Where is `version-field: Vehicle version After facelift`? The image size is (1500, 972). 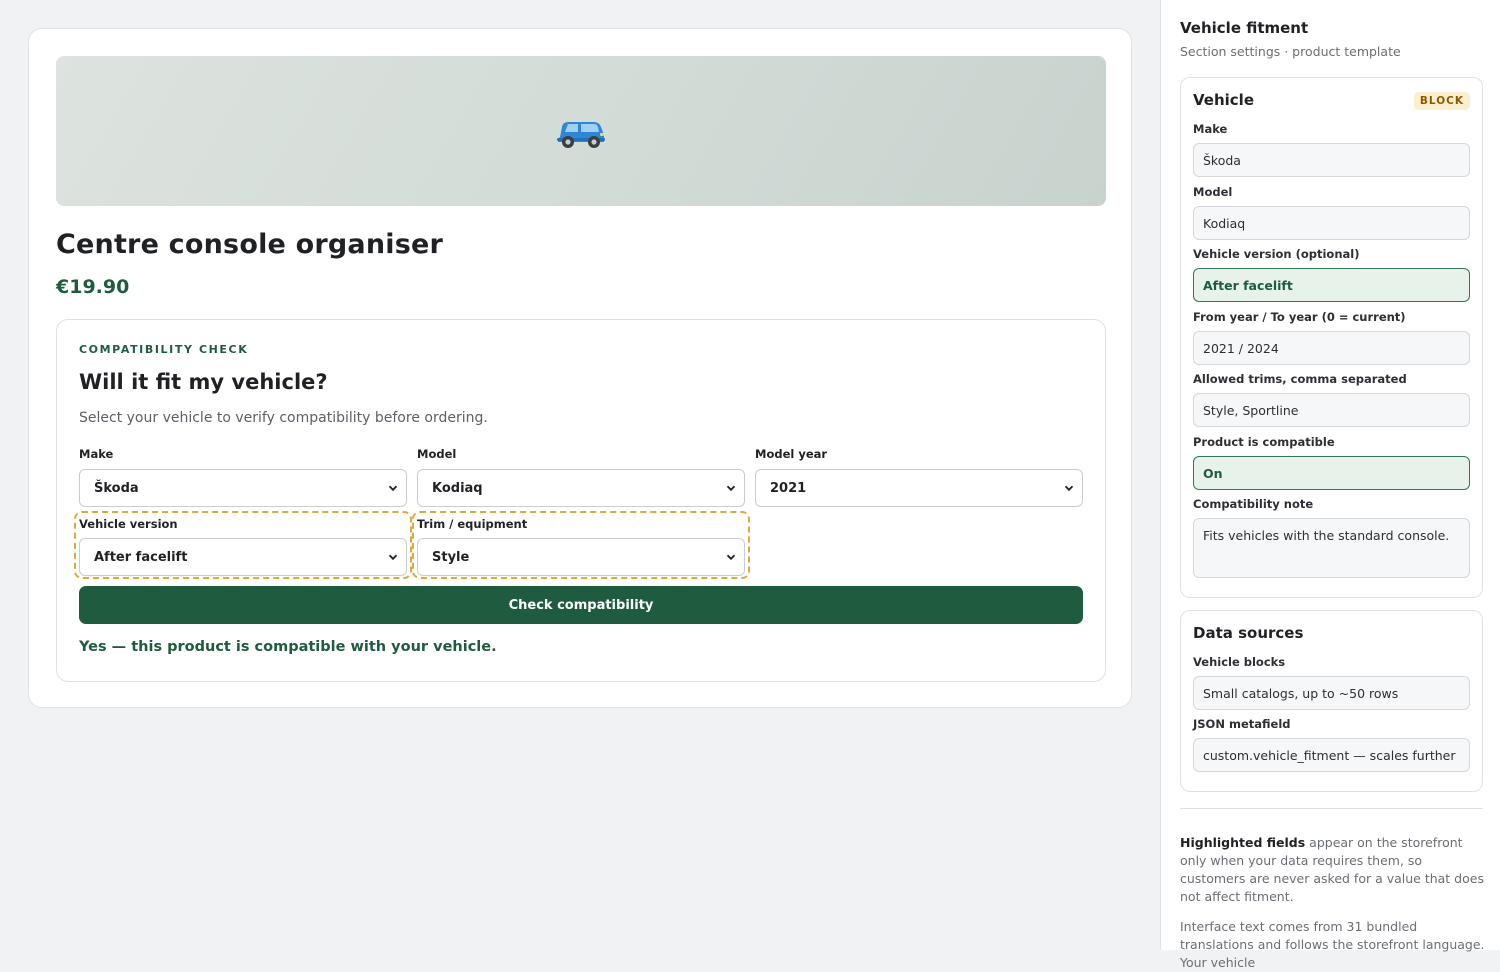
version-field: Vehicle version After facelift is located at coordinates (243, 546).